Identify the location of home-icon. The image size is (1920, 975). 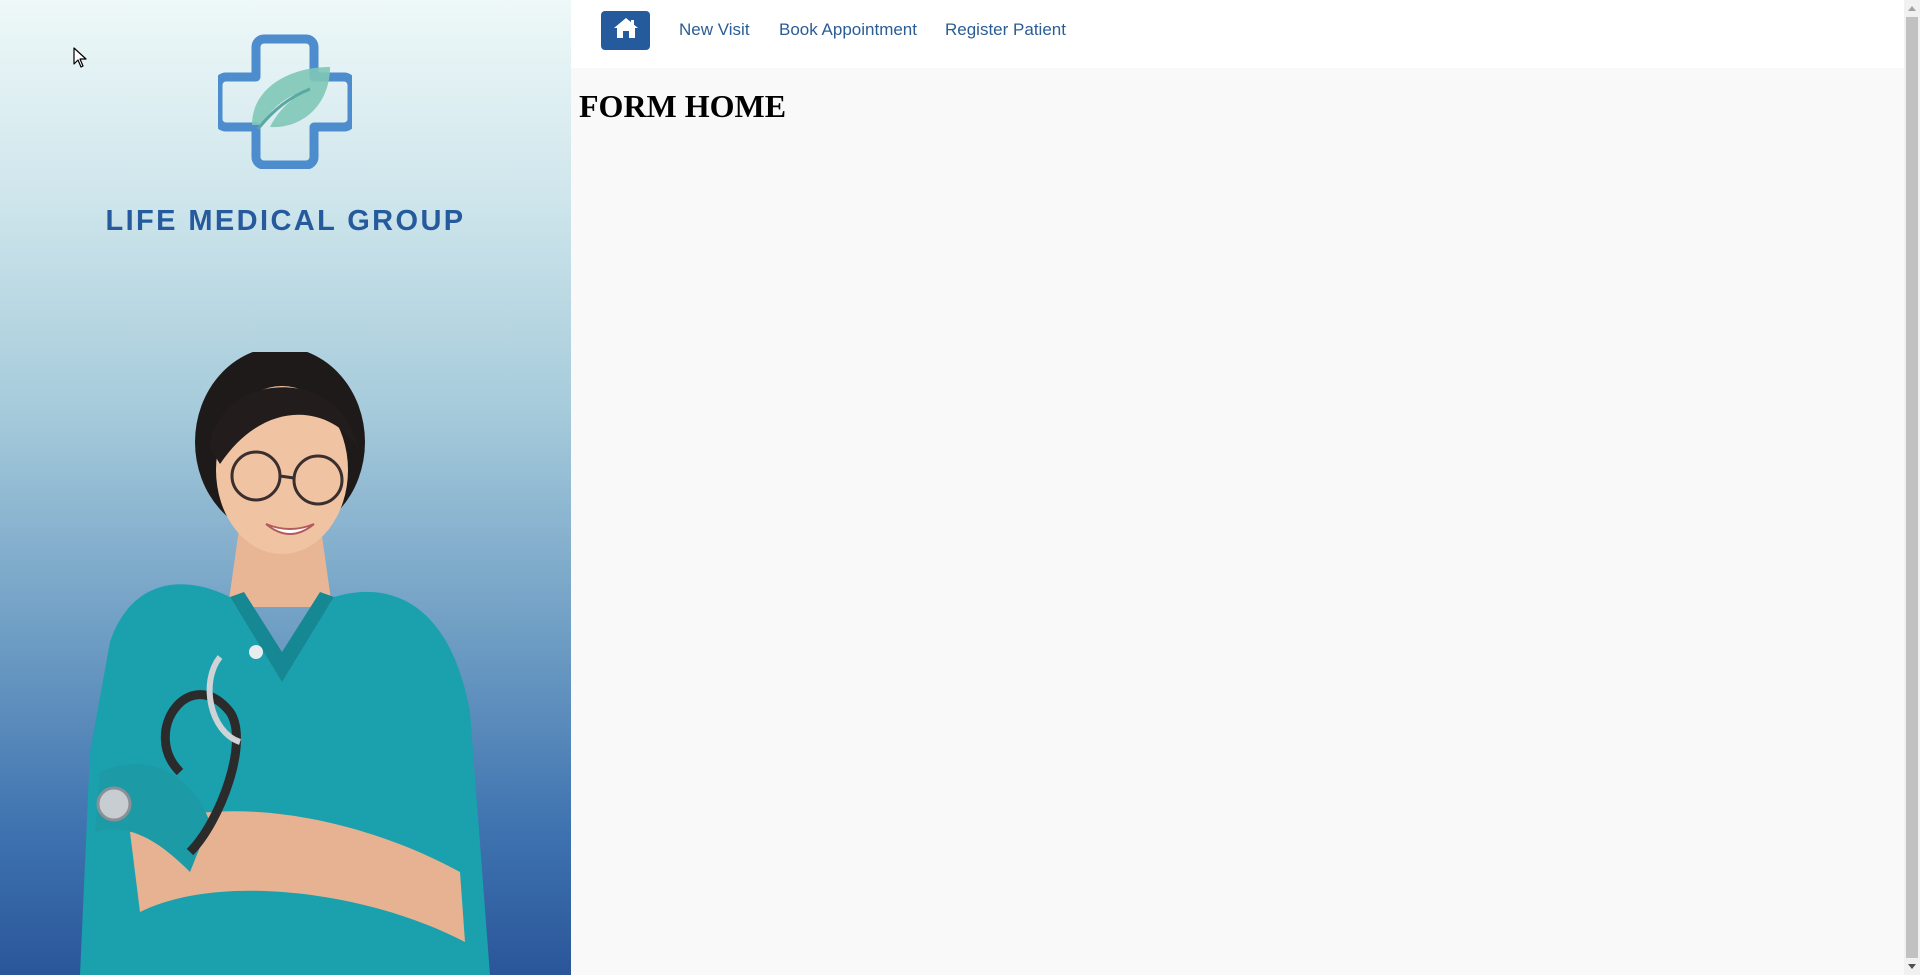
(626, 30).